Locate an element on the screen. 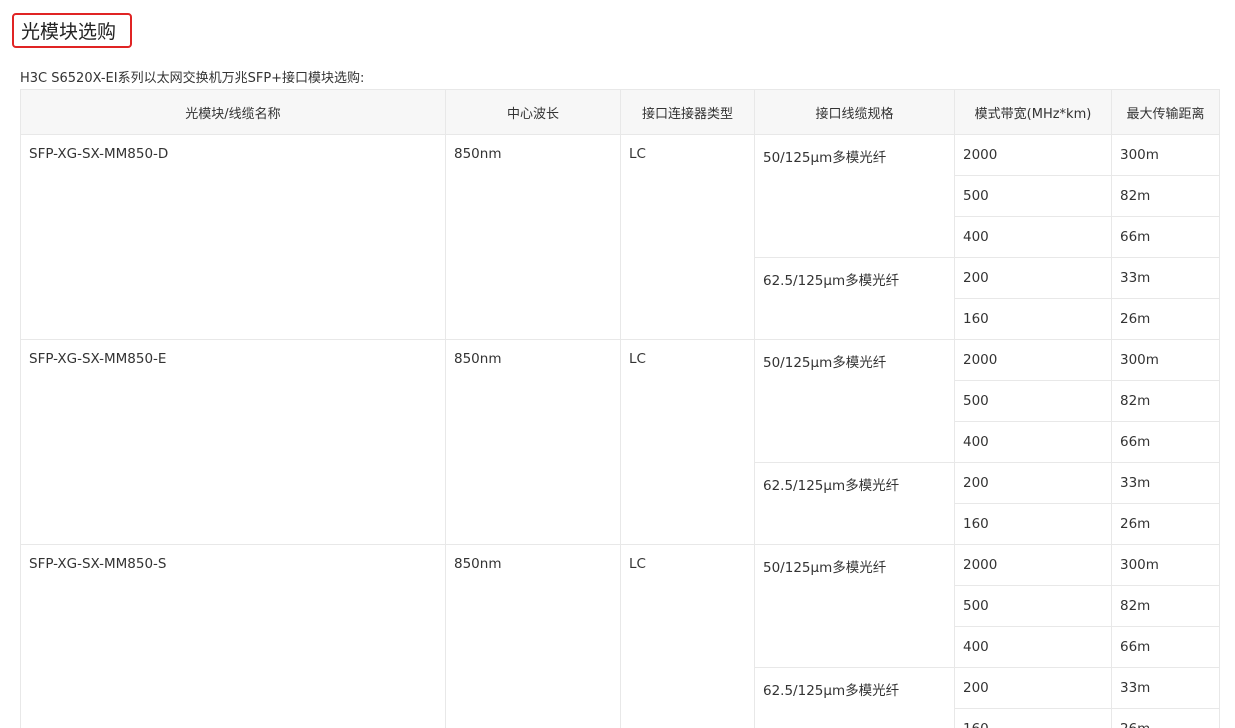 Image resolution: width=1235 pixels, height=728 pixels. module-name-cell: SFP-XG-SX-MM850-D is located at coordinates (233, 237).